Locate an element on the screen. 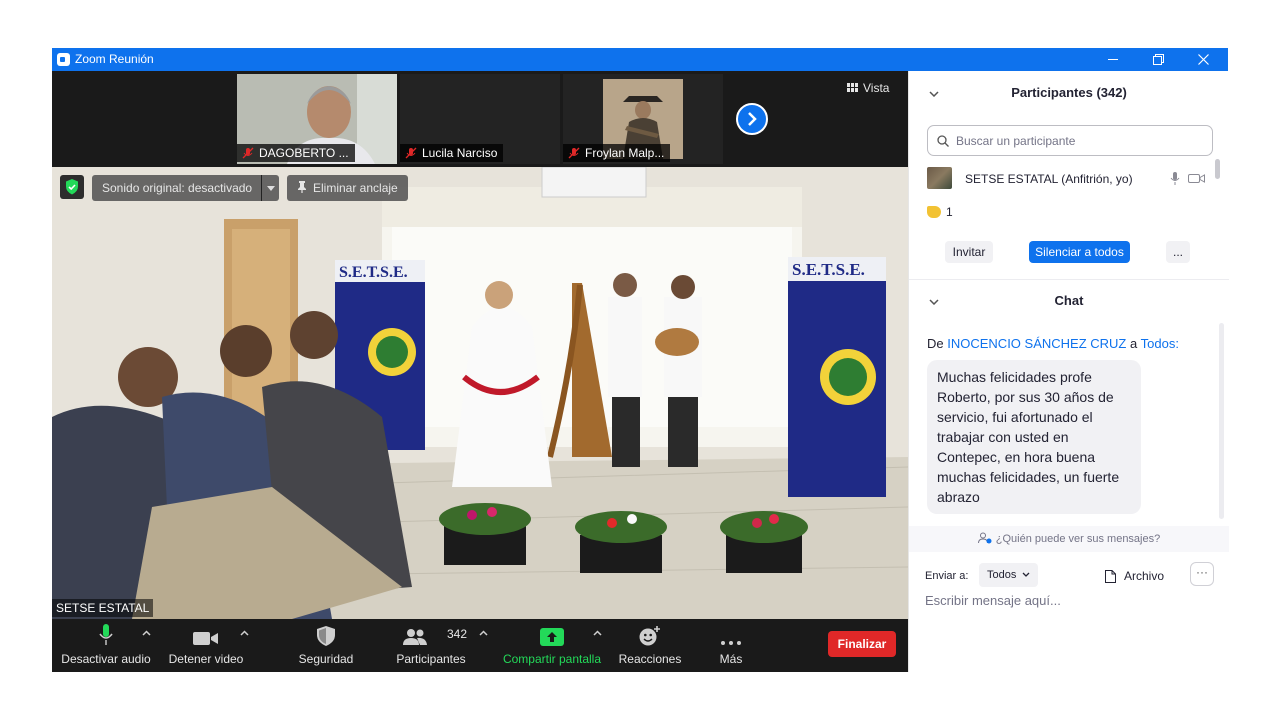 This screenshot has width=1280, height=720. collapse-participants-toggle is located at coordinates (934, 93).